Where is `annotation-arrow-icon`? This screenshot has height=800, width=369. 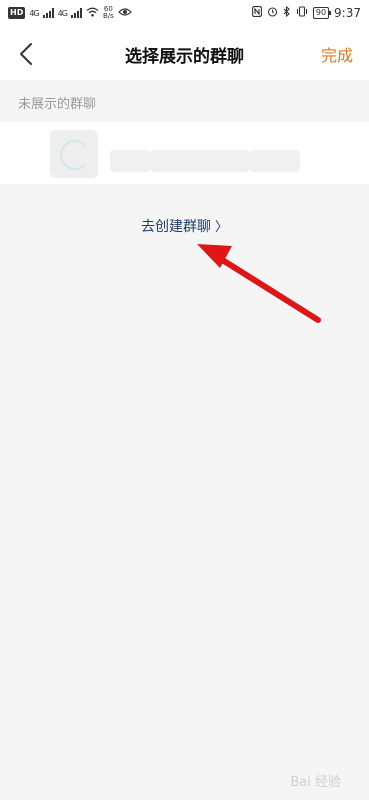 annotation-arrow-icon is located at coordinates (259, 283).